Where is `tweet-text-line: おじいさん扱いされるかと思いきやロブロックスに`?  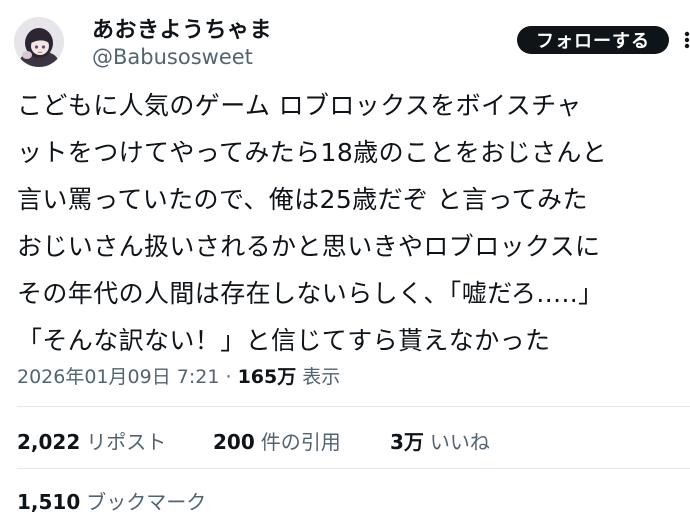 tweet-text-line: おじいさん扱いされるかと思いきやロブロックスに is located at coordinates (309, 246).